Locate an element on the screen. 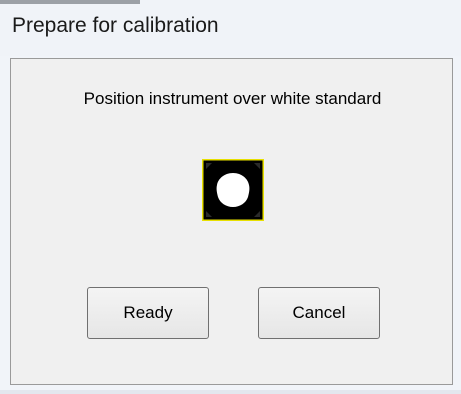 The image size is (461, 394). window-title: Prepare for calibration is located at coordinates (115, 25).